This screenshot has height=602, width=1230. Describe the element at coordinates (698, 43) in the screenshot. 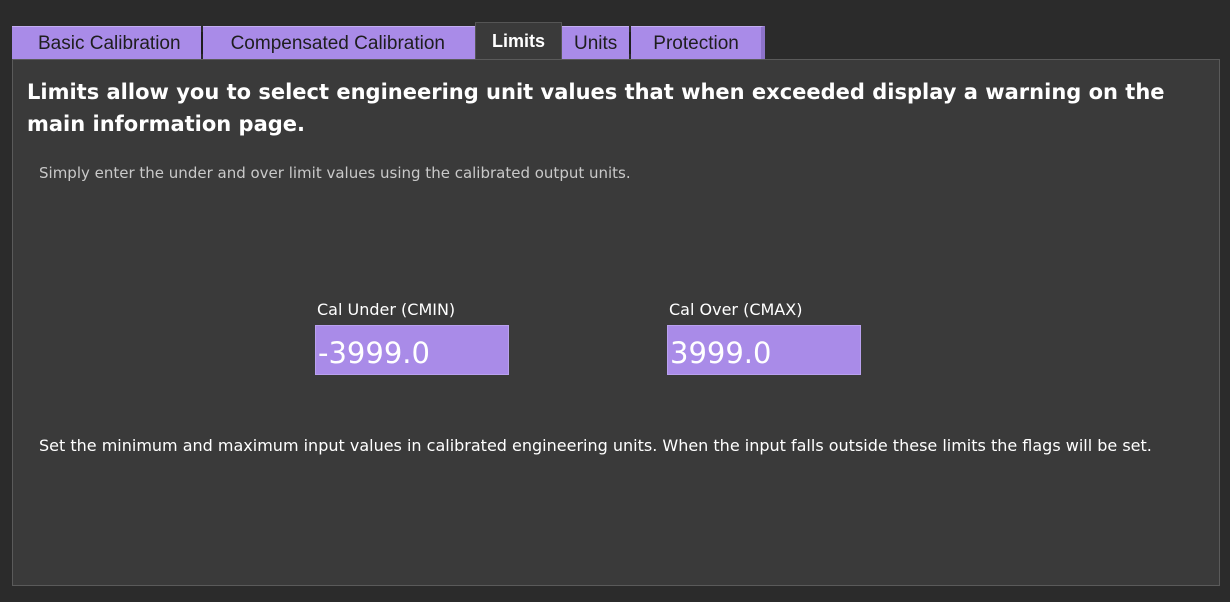

I see `tab-protection: Protection` at that location.